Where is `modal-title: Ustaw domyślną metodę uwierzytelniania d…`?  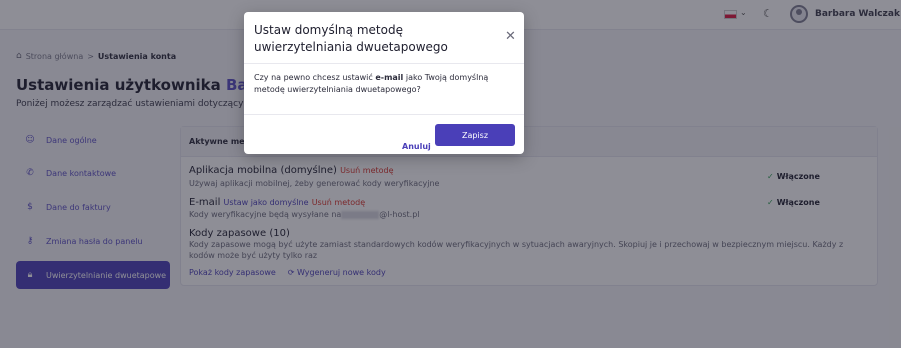 modal-title: Ustaw domyślną metodę uwierzytelniania d… is located at coordinates (351, 38).